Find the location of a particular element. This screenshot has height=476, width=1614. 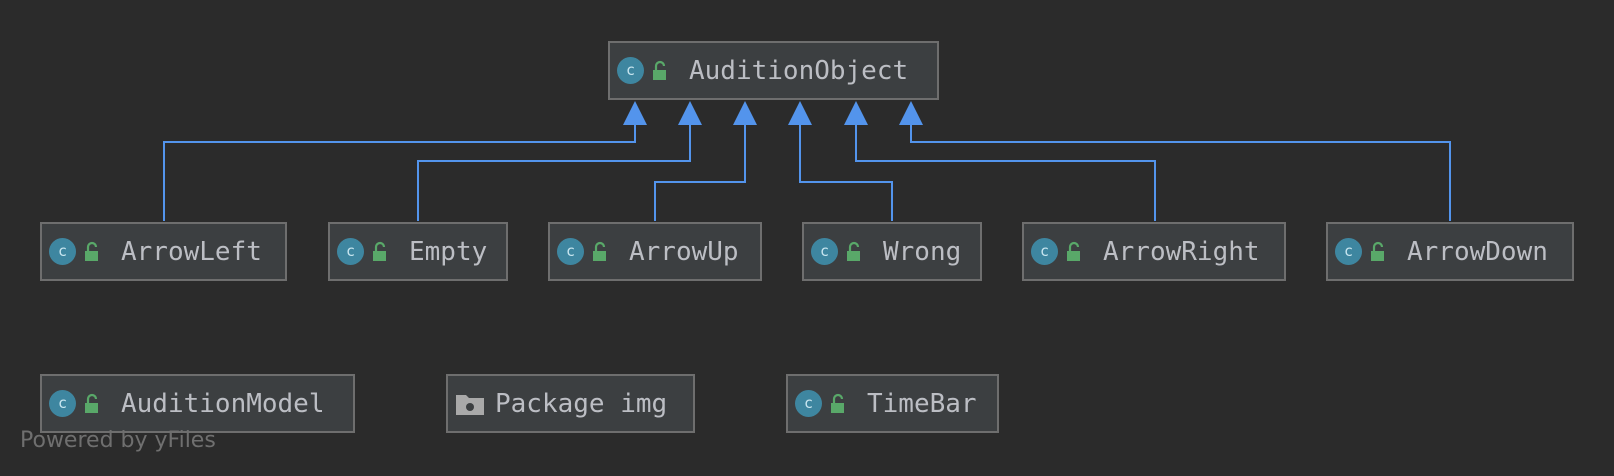

class-name: Wrong is located at coordinates (922, 251).